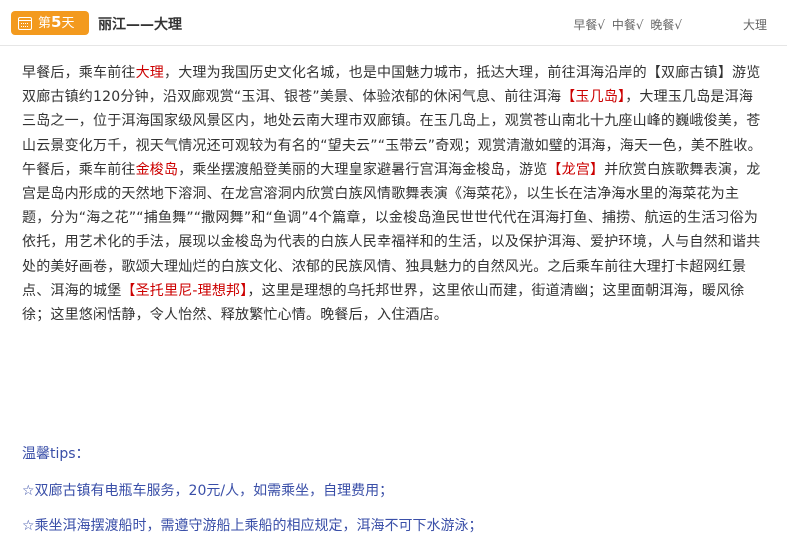 This screenshot has height=554, width=787. I want to click on meal-breakfast: 早餐√, so click(589, 25).